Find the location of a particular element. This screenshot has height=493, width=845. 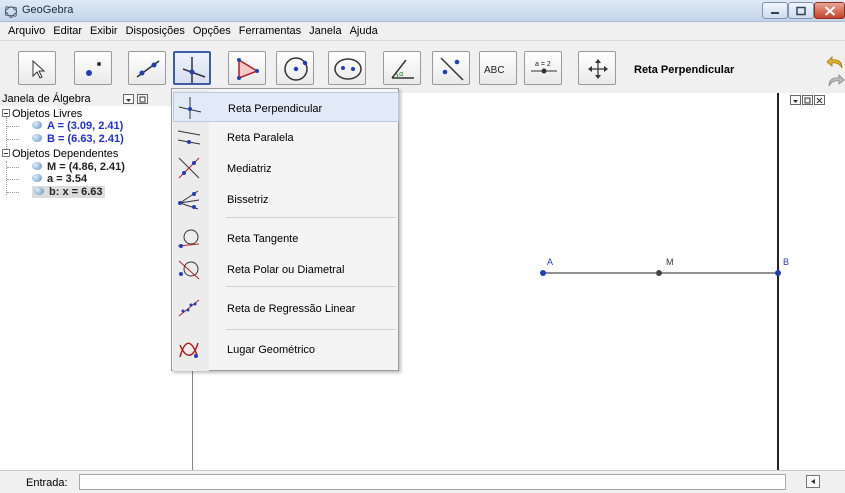

move-arrows-icon is located at coordinates (598, 69).